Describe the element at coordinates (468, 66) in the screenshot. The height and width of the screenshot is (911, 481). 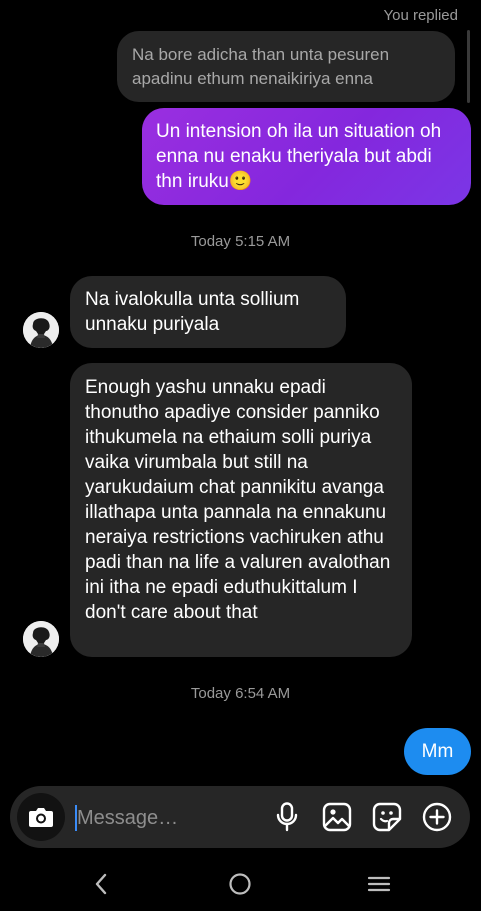
I see `quote-indicator-bar` at that location.